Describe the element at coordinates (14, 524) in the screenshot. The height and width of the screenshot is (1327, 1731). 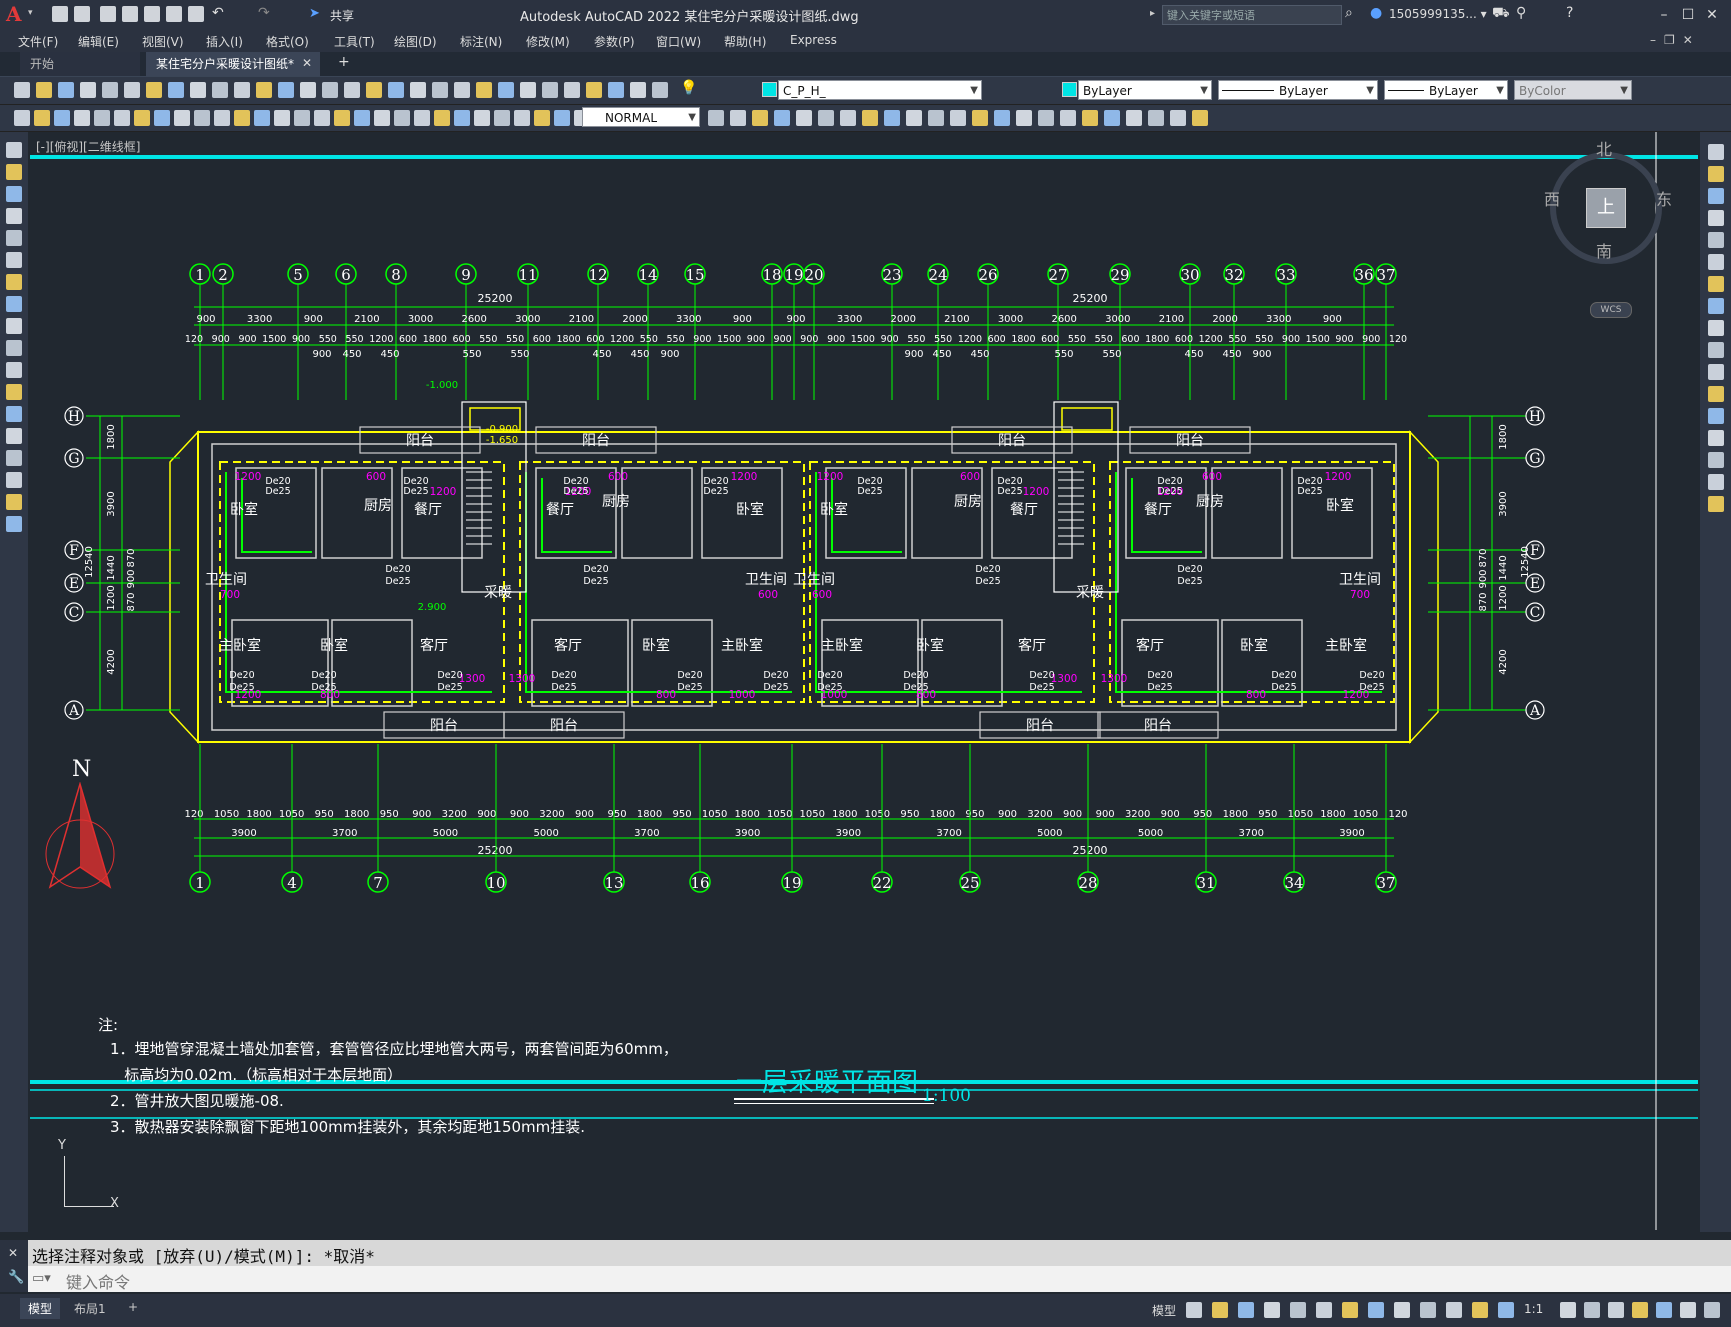
I see `draw-tool-18-icon` at that location.